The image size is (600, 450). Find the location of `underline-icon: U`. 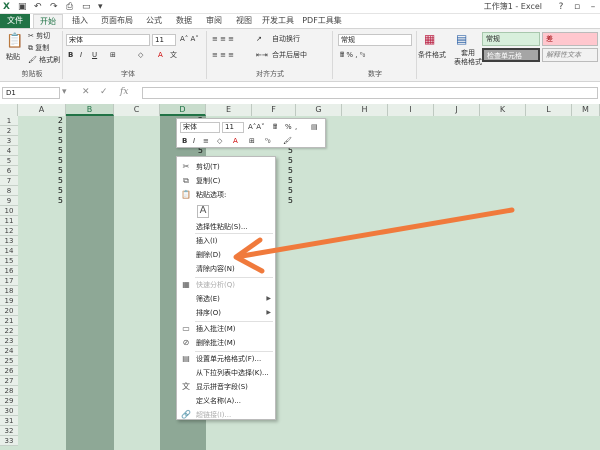

underline-icon: U is located at coordinates (94, 55).